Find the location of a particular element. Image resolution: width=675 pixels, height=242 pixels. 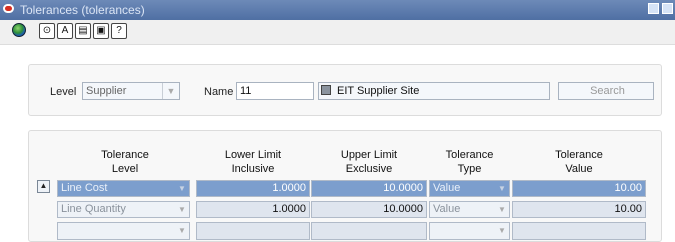

level-label: Level is located at coordinates (63, 92).